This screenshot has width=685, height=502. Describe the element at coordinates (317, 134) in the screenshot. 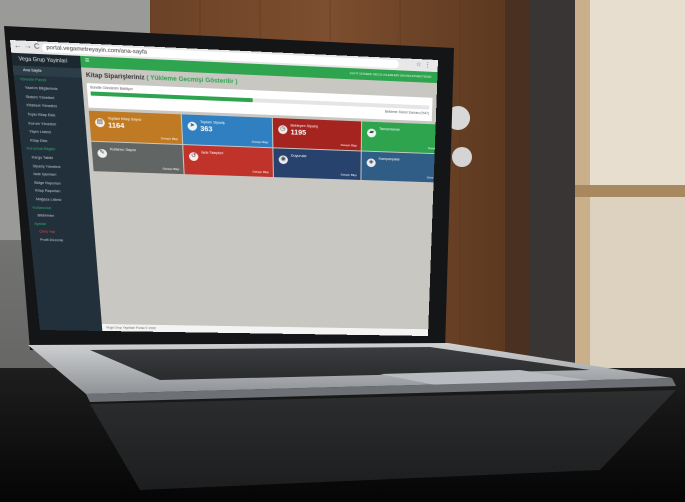

I see `stat-tile: ◷ Bekleyen Sipariş 1195 Detaylı Bilgi` at that location.